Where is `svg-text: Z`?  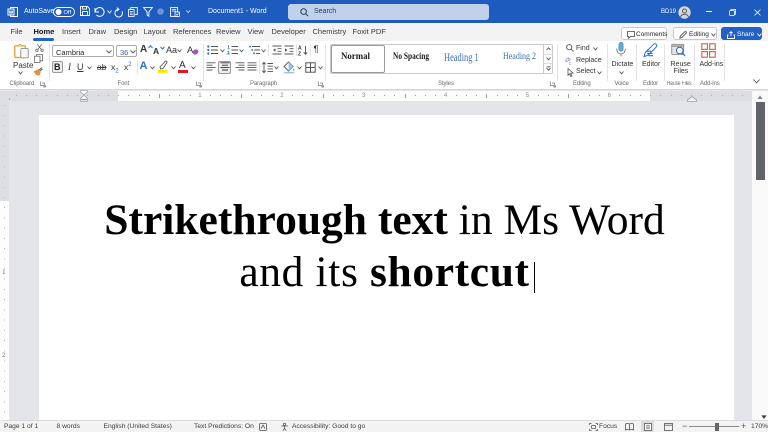
svg-text: Z is located at coordinates (299, 54).